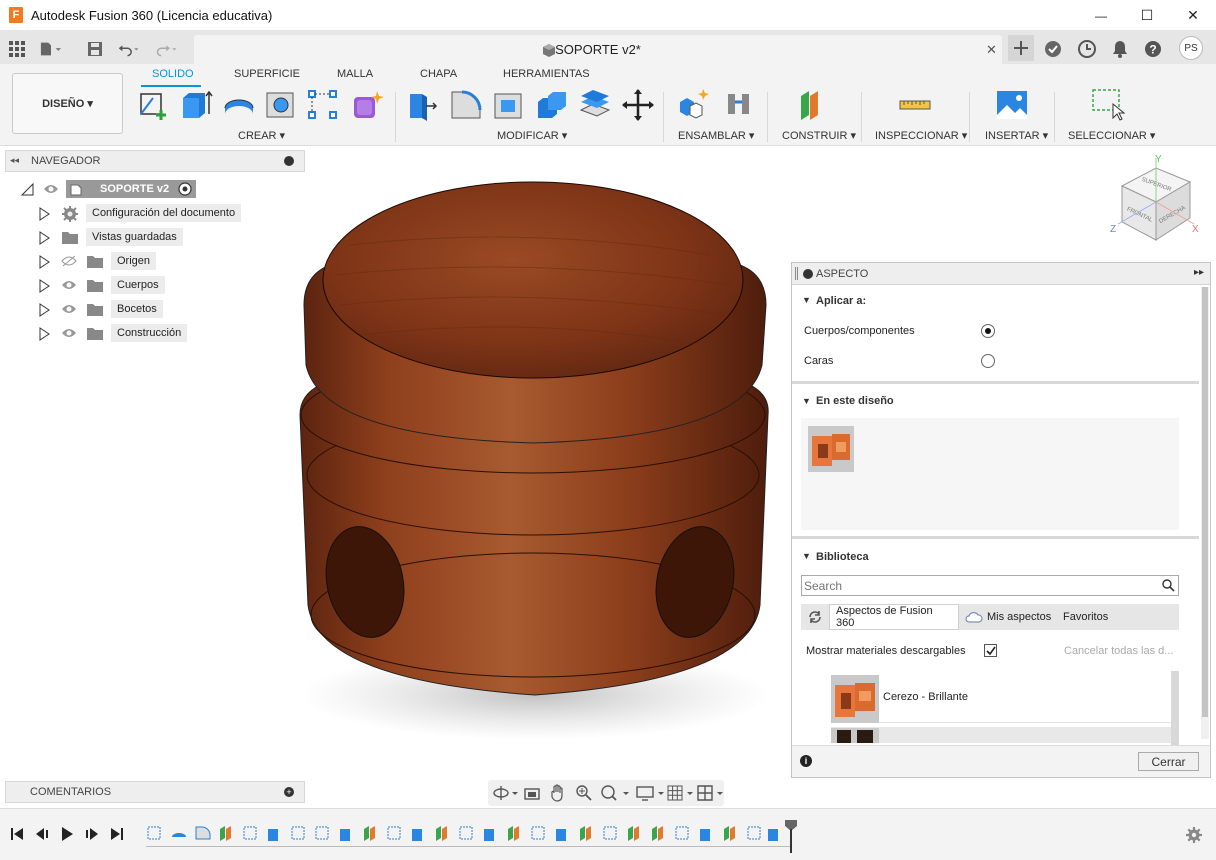  I want to click on close-tab-icon: ✕, so click(991, 50).